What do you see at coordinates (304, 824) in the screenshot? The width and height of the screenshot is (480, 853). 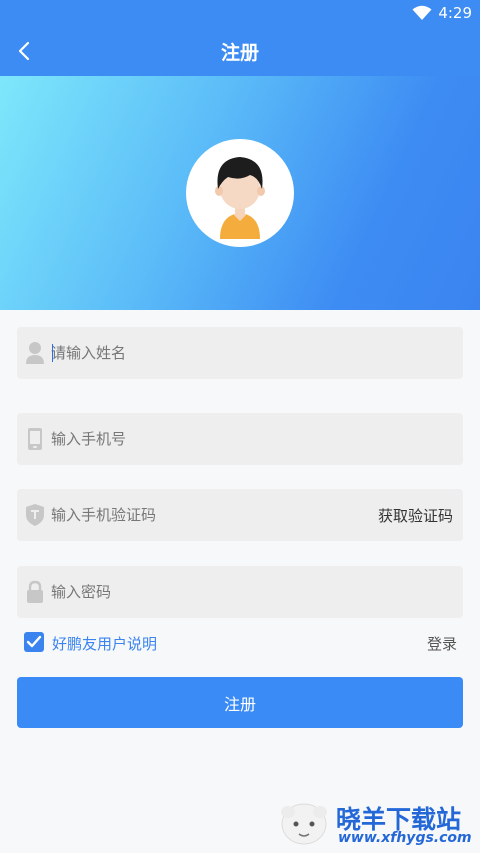 I see `sheep-logo-icon` at bounding box center [304, 824].